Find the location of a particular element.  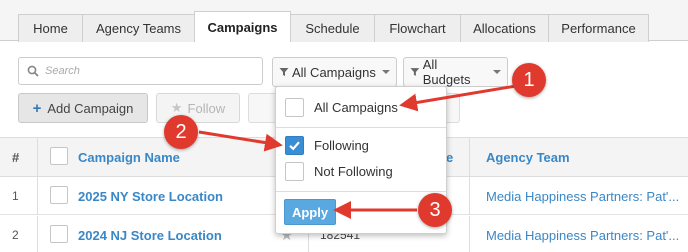

callout-badge-2: 2 is located at coordinates (181, 132).